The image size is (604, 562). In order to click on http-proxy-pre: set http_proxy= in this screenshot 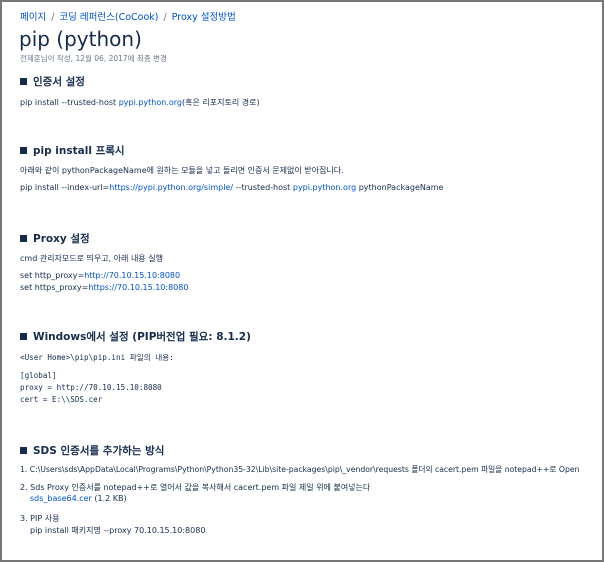, I will do `click(52, 275)`.